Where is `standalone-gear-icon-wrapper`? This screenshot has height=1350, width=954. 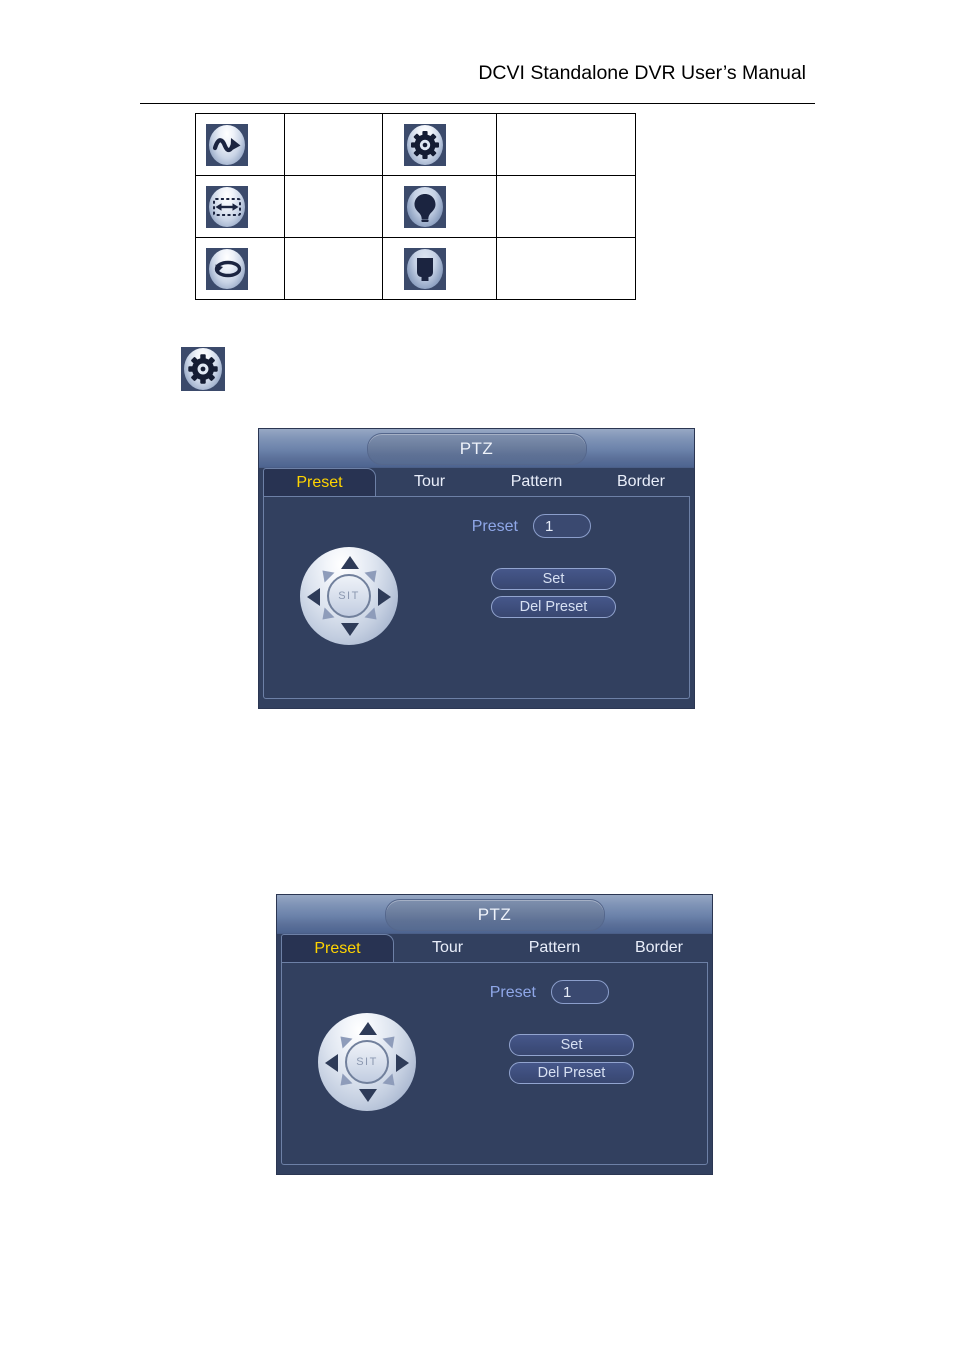
standalone-gear-icon-wrapper is located at coordinates (203, 369).